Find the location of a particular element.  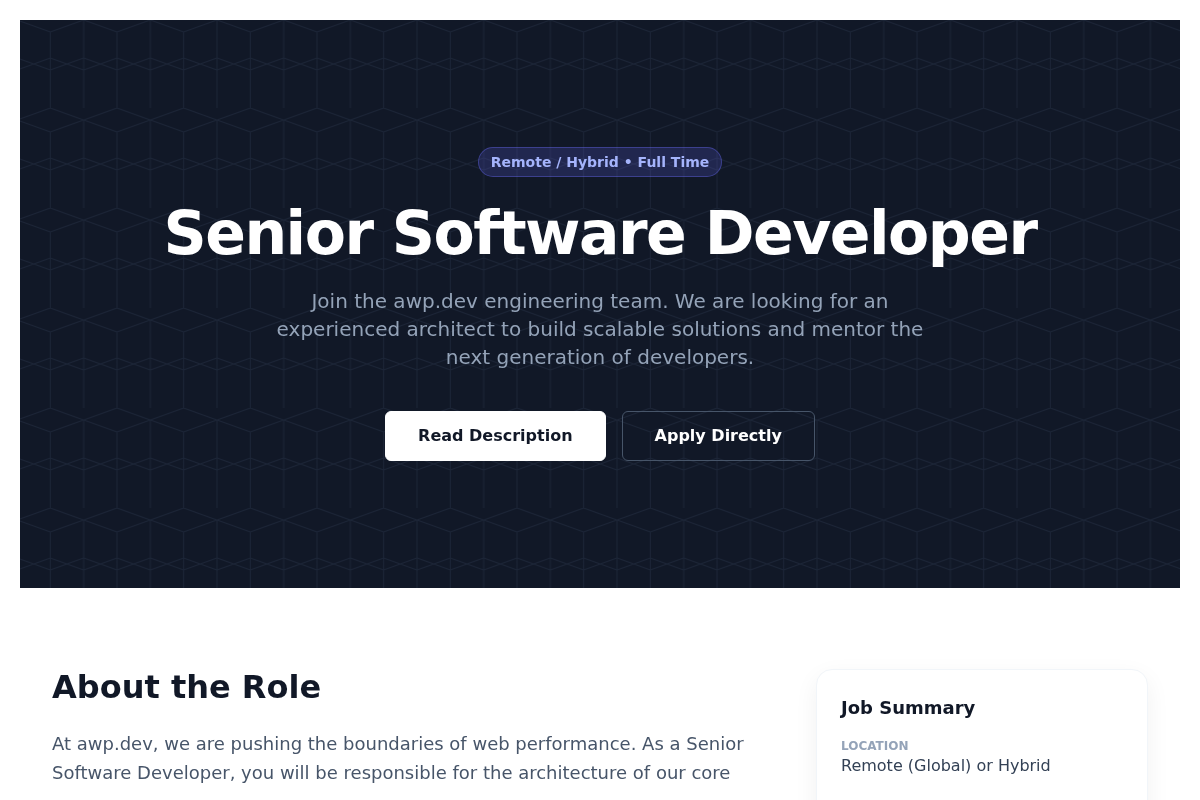

hero-subtitle: Join the awp.dev engineering team. We are looking for an experienced architect to build scalable solutions and mentor the next generation of developers. is located at coordinates (600, 329).